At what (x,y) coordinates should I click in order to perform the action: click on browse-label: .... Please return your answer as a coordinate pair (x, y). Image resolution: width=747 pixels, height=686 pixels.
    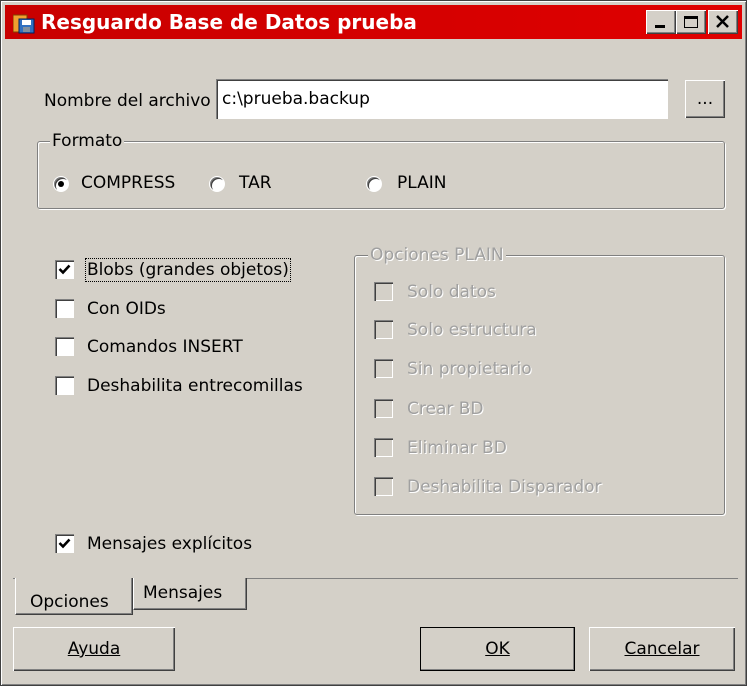
    Looking at the image, I should click on (705, 99).